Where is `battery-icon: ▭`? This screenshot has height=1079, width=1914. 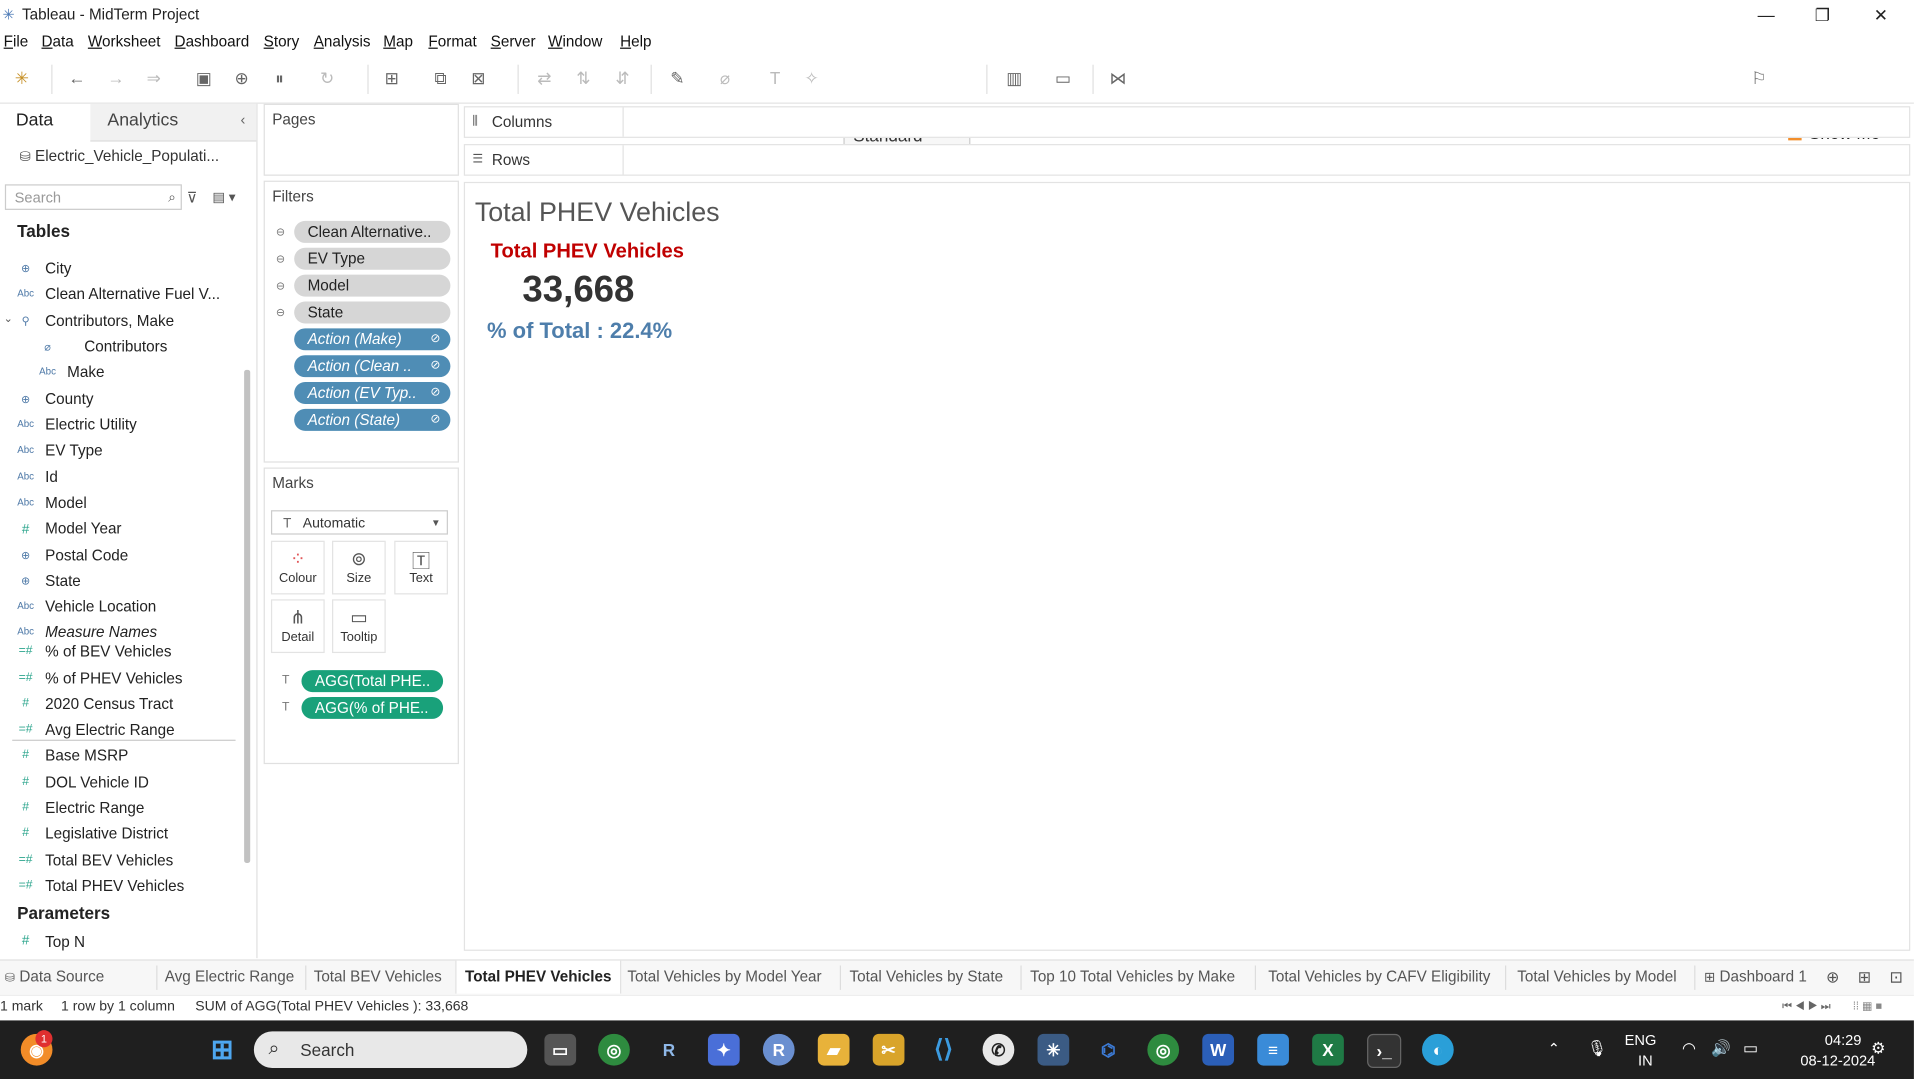 battery-icon: ▭ is located at coordinates (1750, 1049).